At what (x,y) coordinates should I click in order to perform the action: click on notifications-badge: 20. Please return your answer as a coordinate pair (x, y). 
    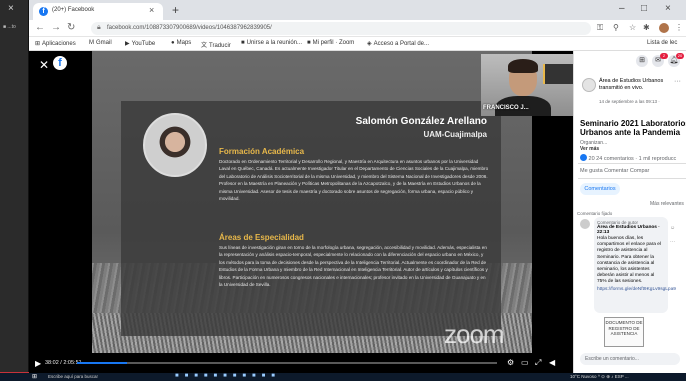
    Looking at the image, I should click on (680, 56).